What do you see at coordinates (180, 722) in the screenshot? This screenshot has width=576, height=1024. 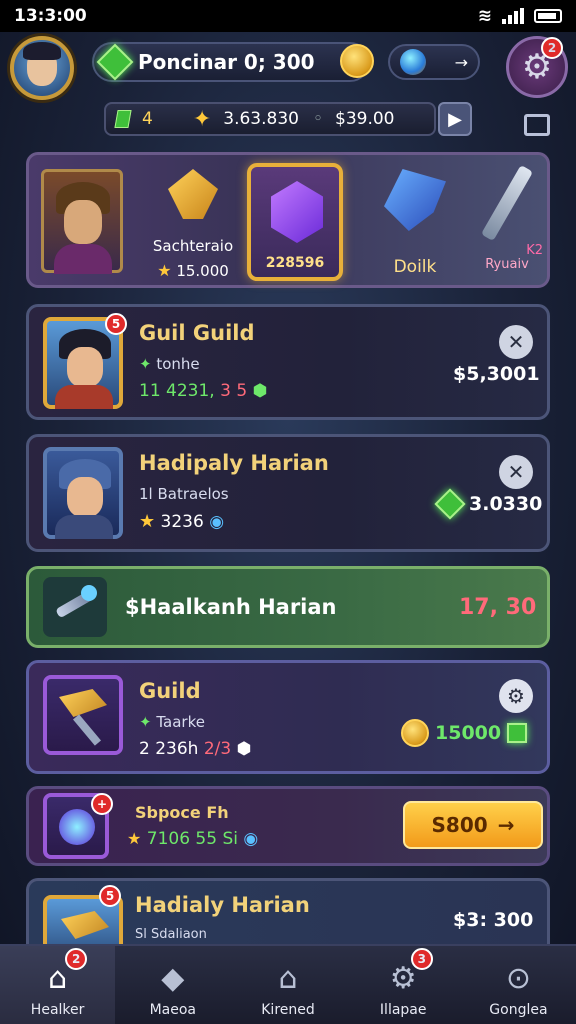 I see `card-subtitle: Taarke` at bounding box center [180, 722].